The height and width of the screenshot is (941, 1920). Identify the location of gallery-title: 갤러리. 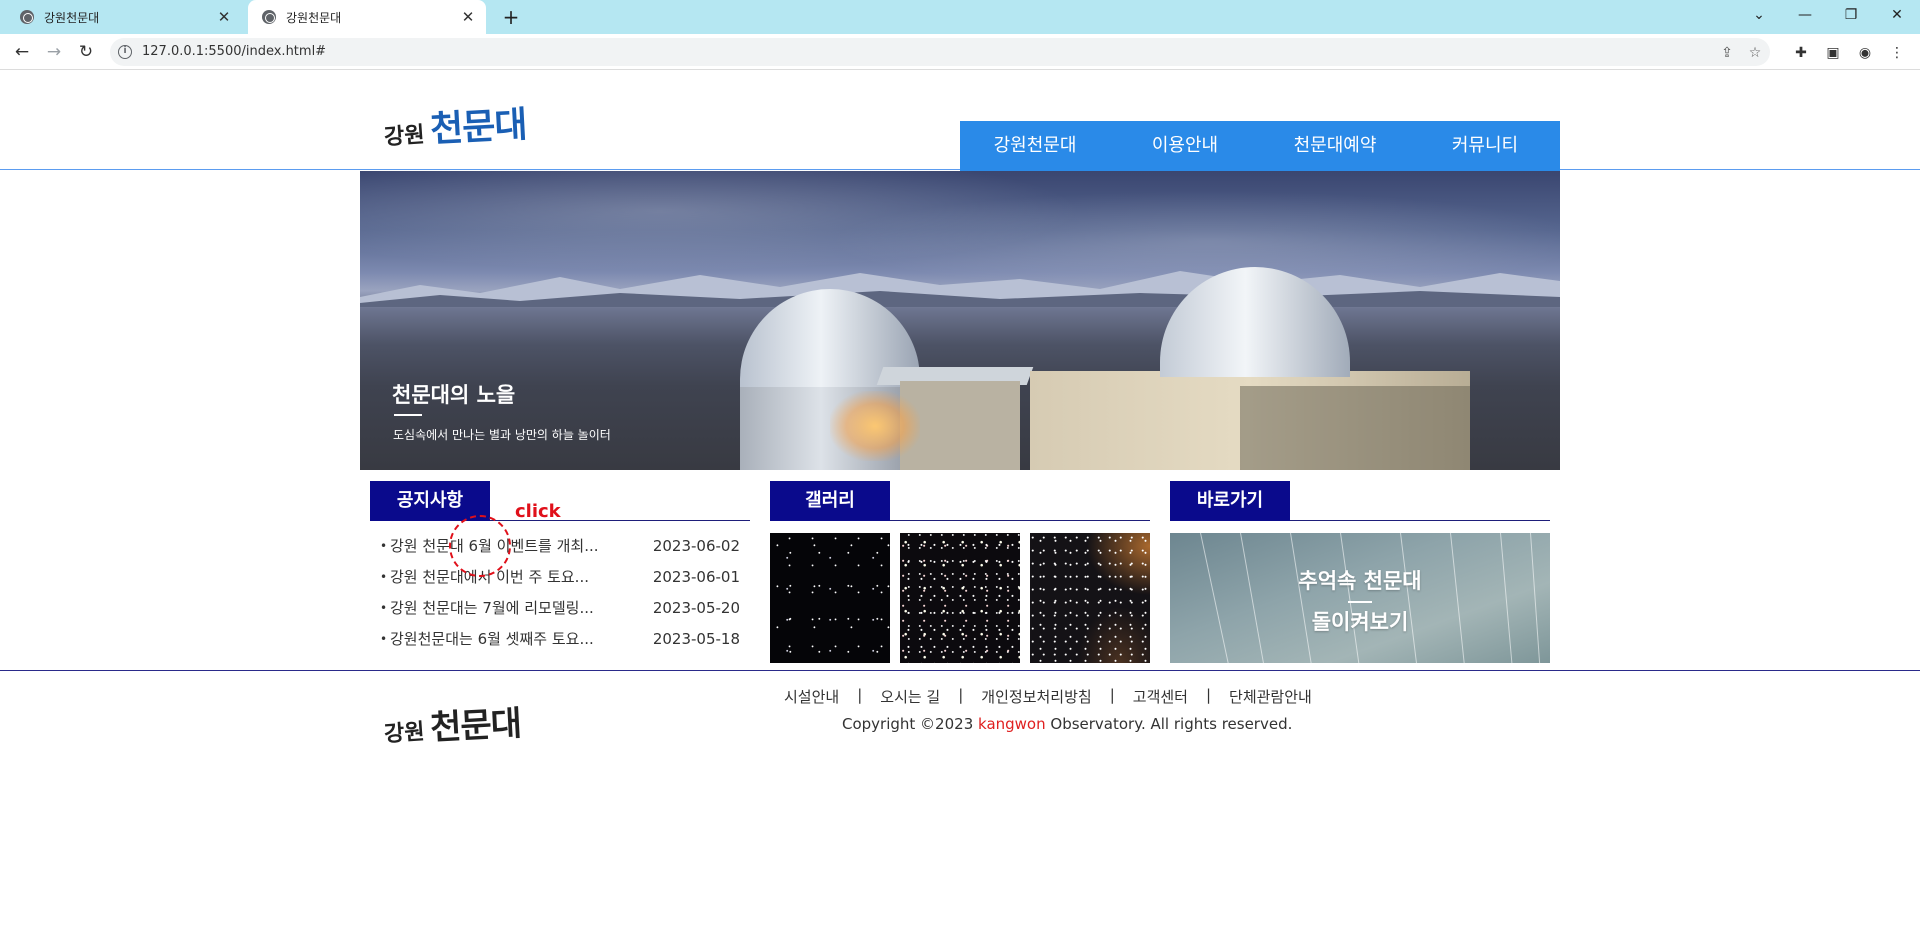
(830, 501).